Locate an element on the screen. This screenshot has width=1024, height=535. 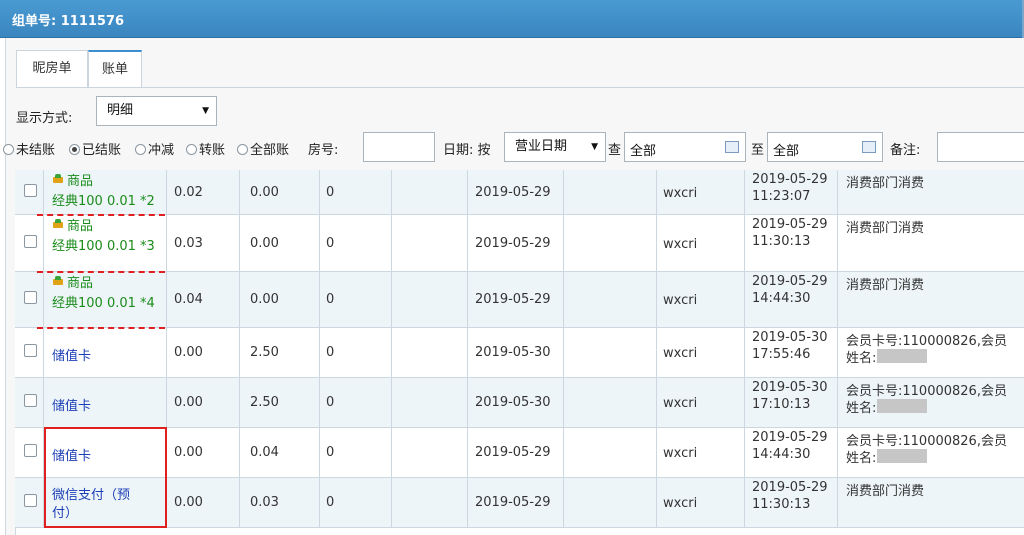
radio-settled: 已结账 is located at coordinates (95, 148).